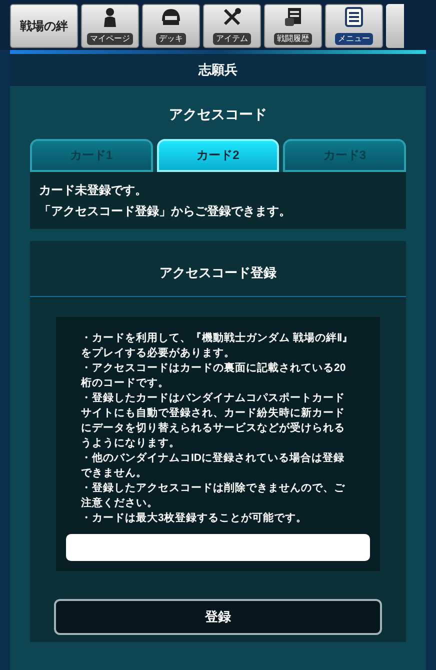 The image size is (436, 670). Describe the element at coordinates (214, 376) in the screenshot. I see `note-text: ・アクセスコードはカードの裏面に記載されている20桁のコードです。` at that location.